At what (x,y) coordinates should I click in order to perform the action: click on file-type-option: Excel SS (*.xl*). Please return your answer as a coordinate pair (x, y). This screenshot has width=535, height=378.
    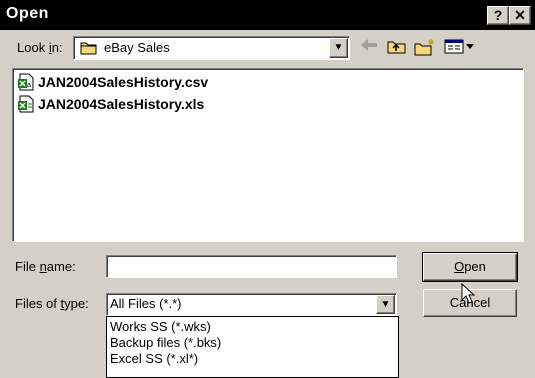
    Looking at the image, I should click on (154, 359).